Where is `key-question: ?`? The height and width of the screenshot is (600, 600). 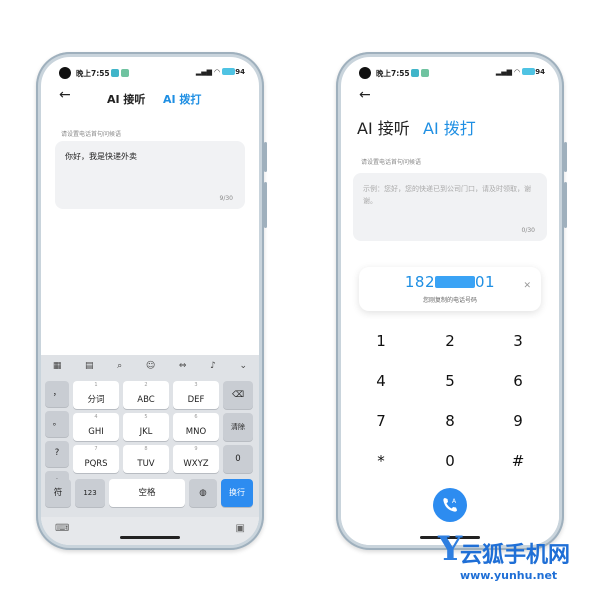
key-question: ? is located at coordinates (57, 454).